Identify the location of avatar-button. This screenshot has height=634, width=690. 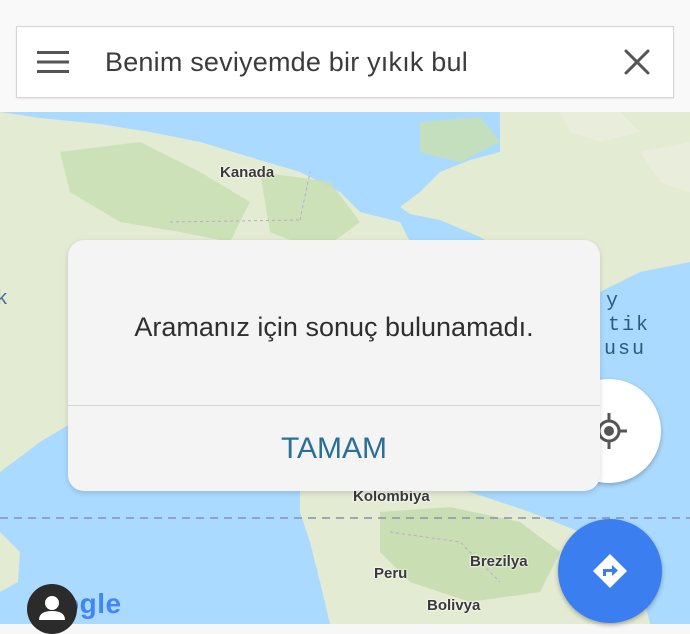
(52, 609).